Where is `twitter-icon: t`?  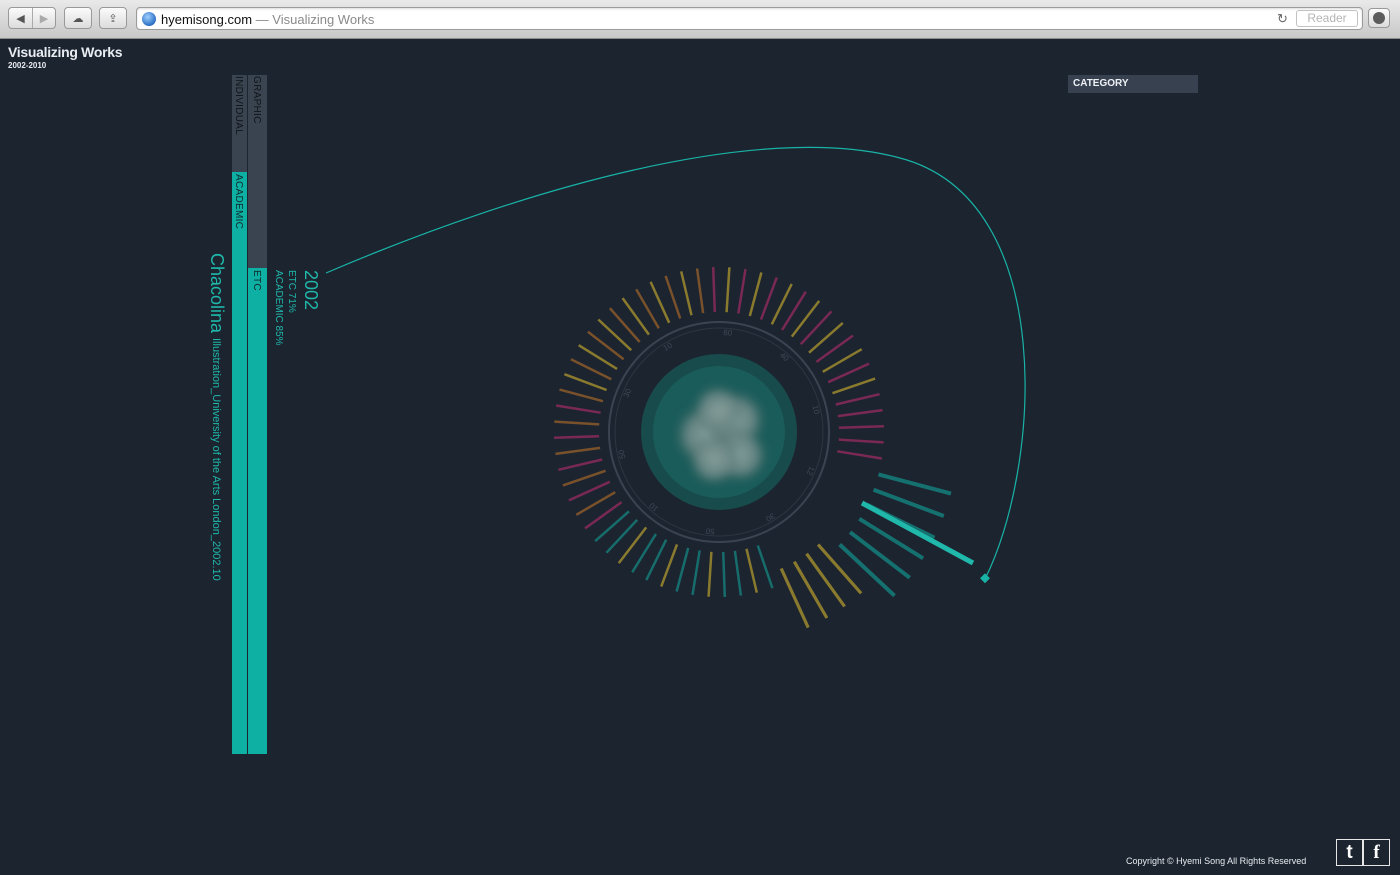 twitter-icon: t is located at coordinates (1349, 852).